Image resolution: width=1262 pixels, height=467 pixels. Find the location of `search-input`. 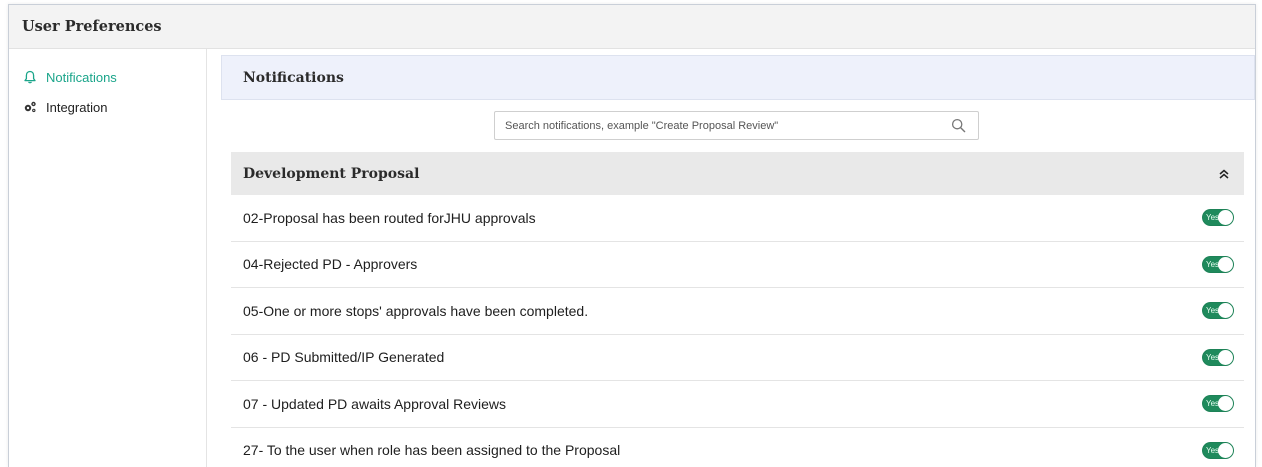

search-input is located at coordinates (715, 125).